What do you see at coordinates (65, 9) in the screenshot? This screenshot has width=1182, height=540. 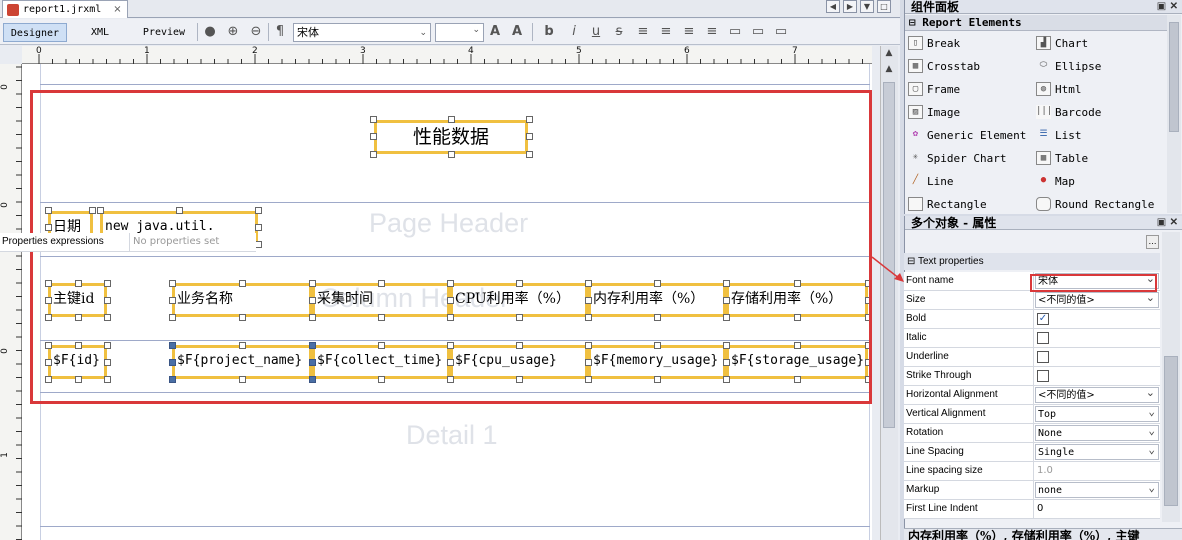 I see `report-tab: report1.jrxml ×` at bounding box center [65, 9].